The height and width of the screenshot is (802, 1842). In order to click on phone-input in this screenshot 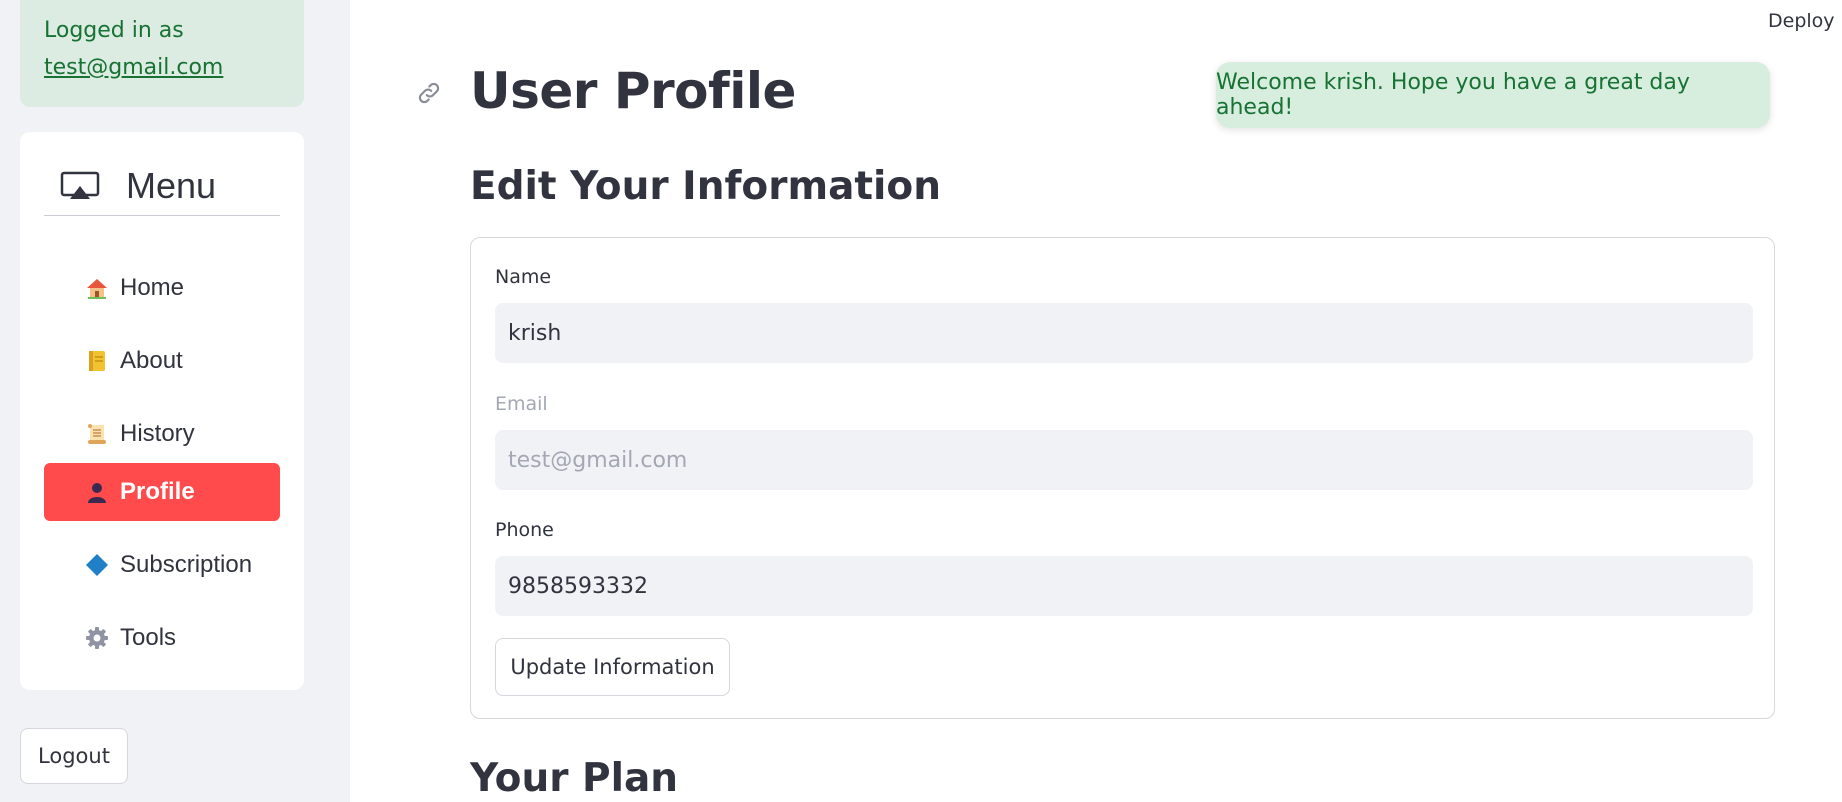, I will do `click(1124, 586)`.